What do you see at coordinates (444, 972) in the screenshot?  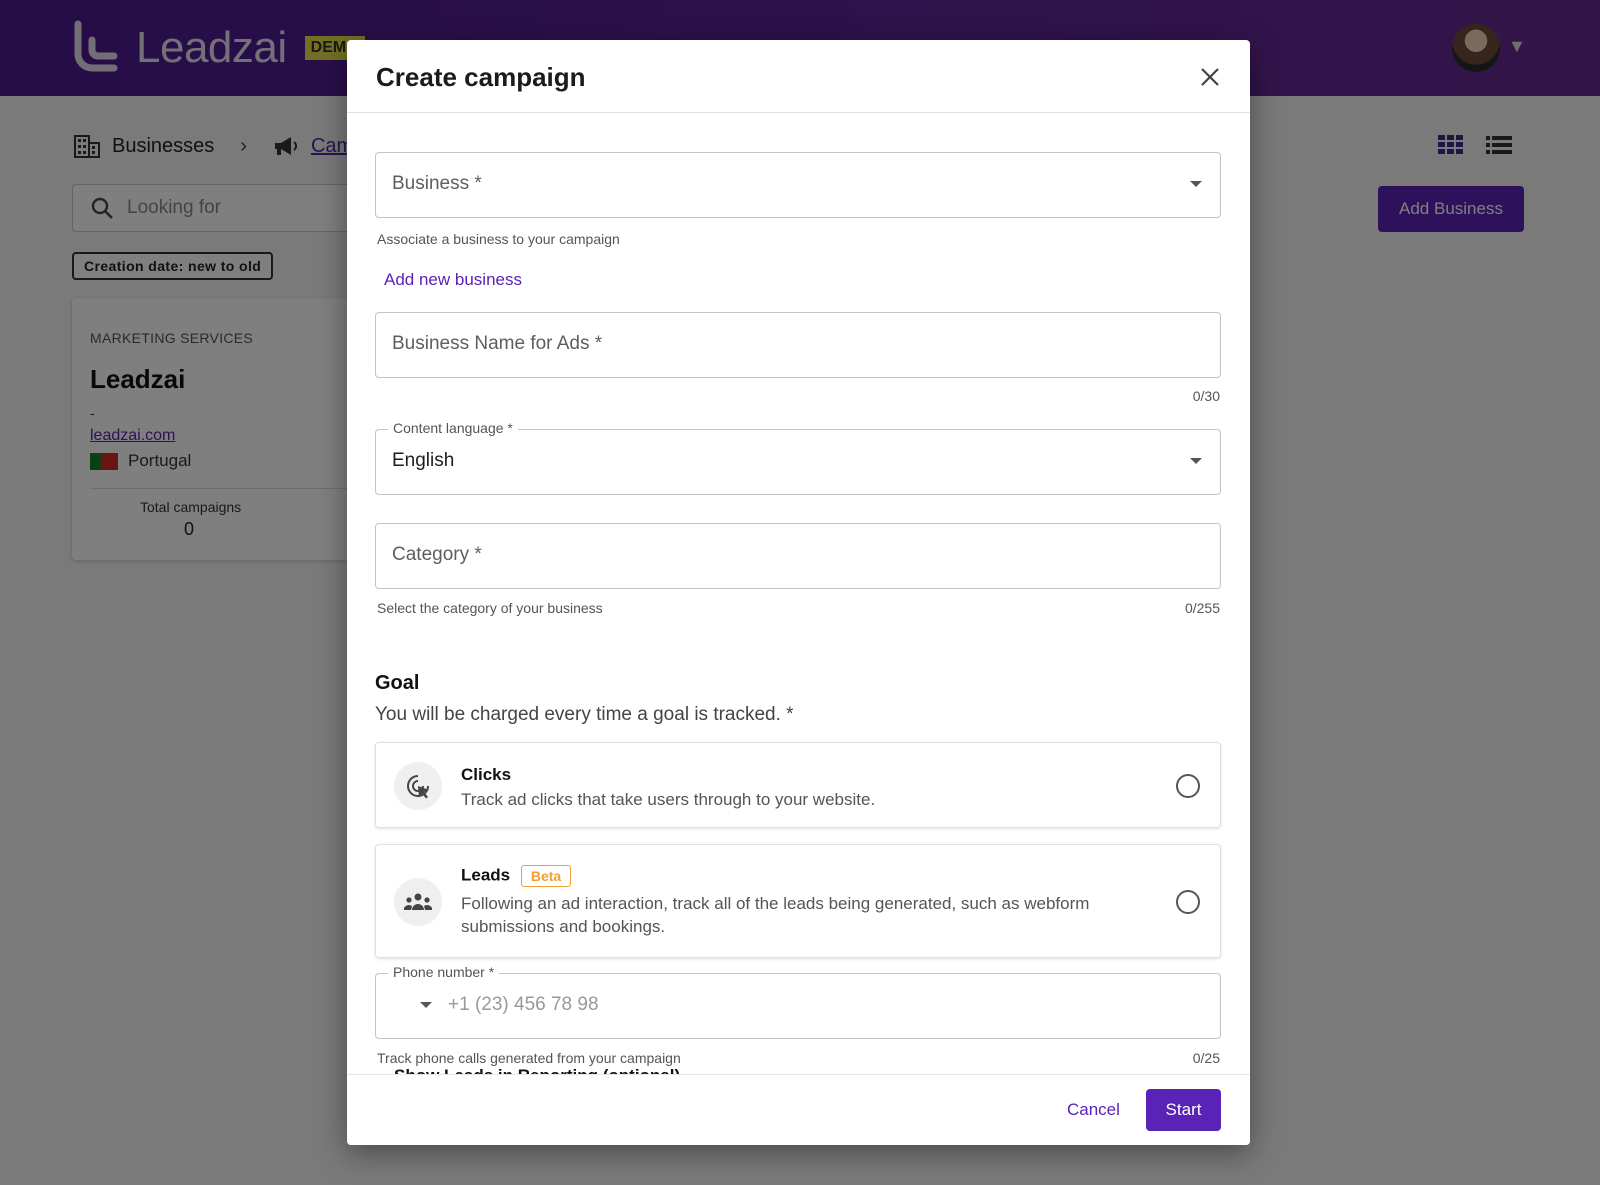 I see `phone-number-label: Phone number *` at bounding box center [444, 972].